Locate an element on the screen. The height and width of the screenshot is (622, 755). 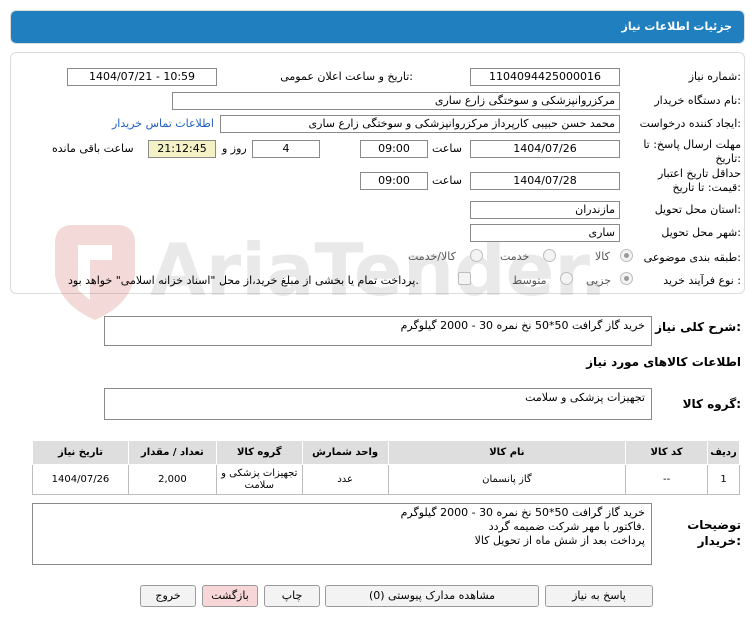
col-qty: تعداد / مقدار is located at coordinates (172, 452).